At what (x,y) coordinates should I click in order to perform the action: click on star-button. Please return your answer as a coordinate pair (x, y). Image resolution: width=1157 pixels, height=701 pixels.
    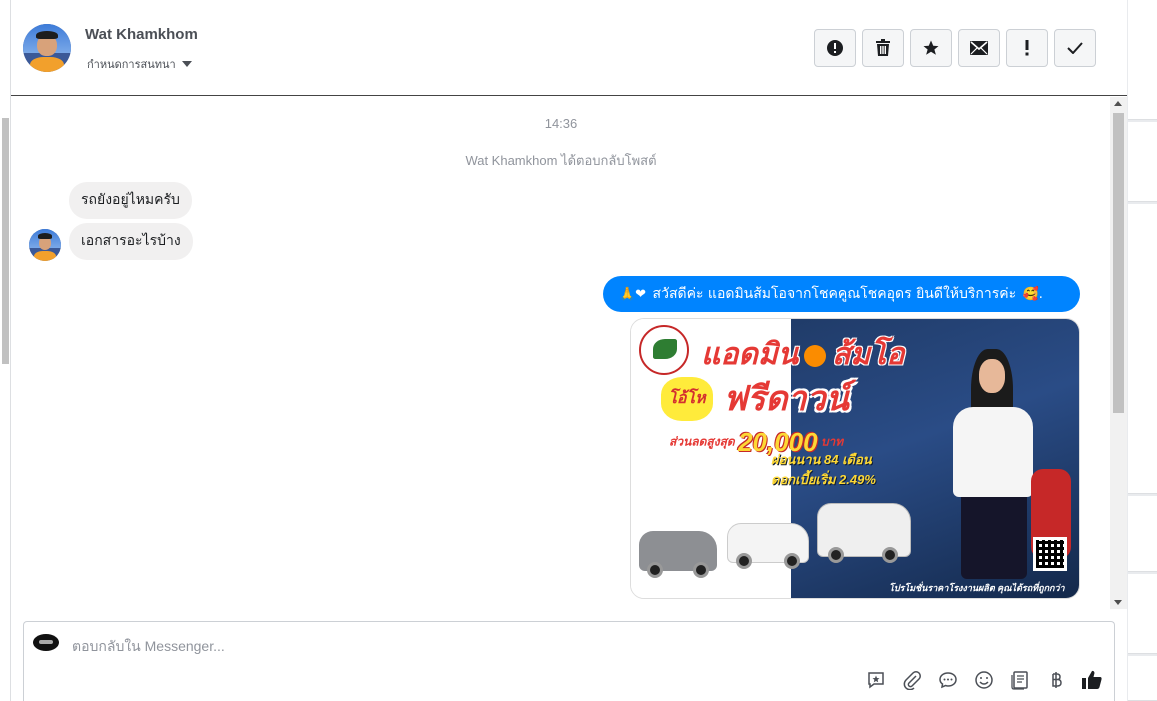
    Looking at the image, I should click on (931, 48).